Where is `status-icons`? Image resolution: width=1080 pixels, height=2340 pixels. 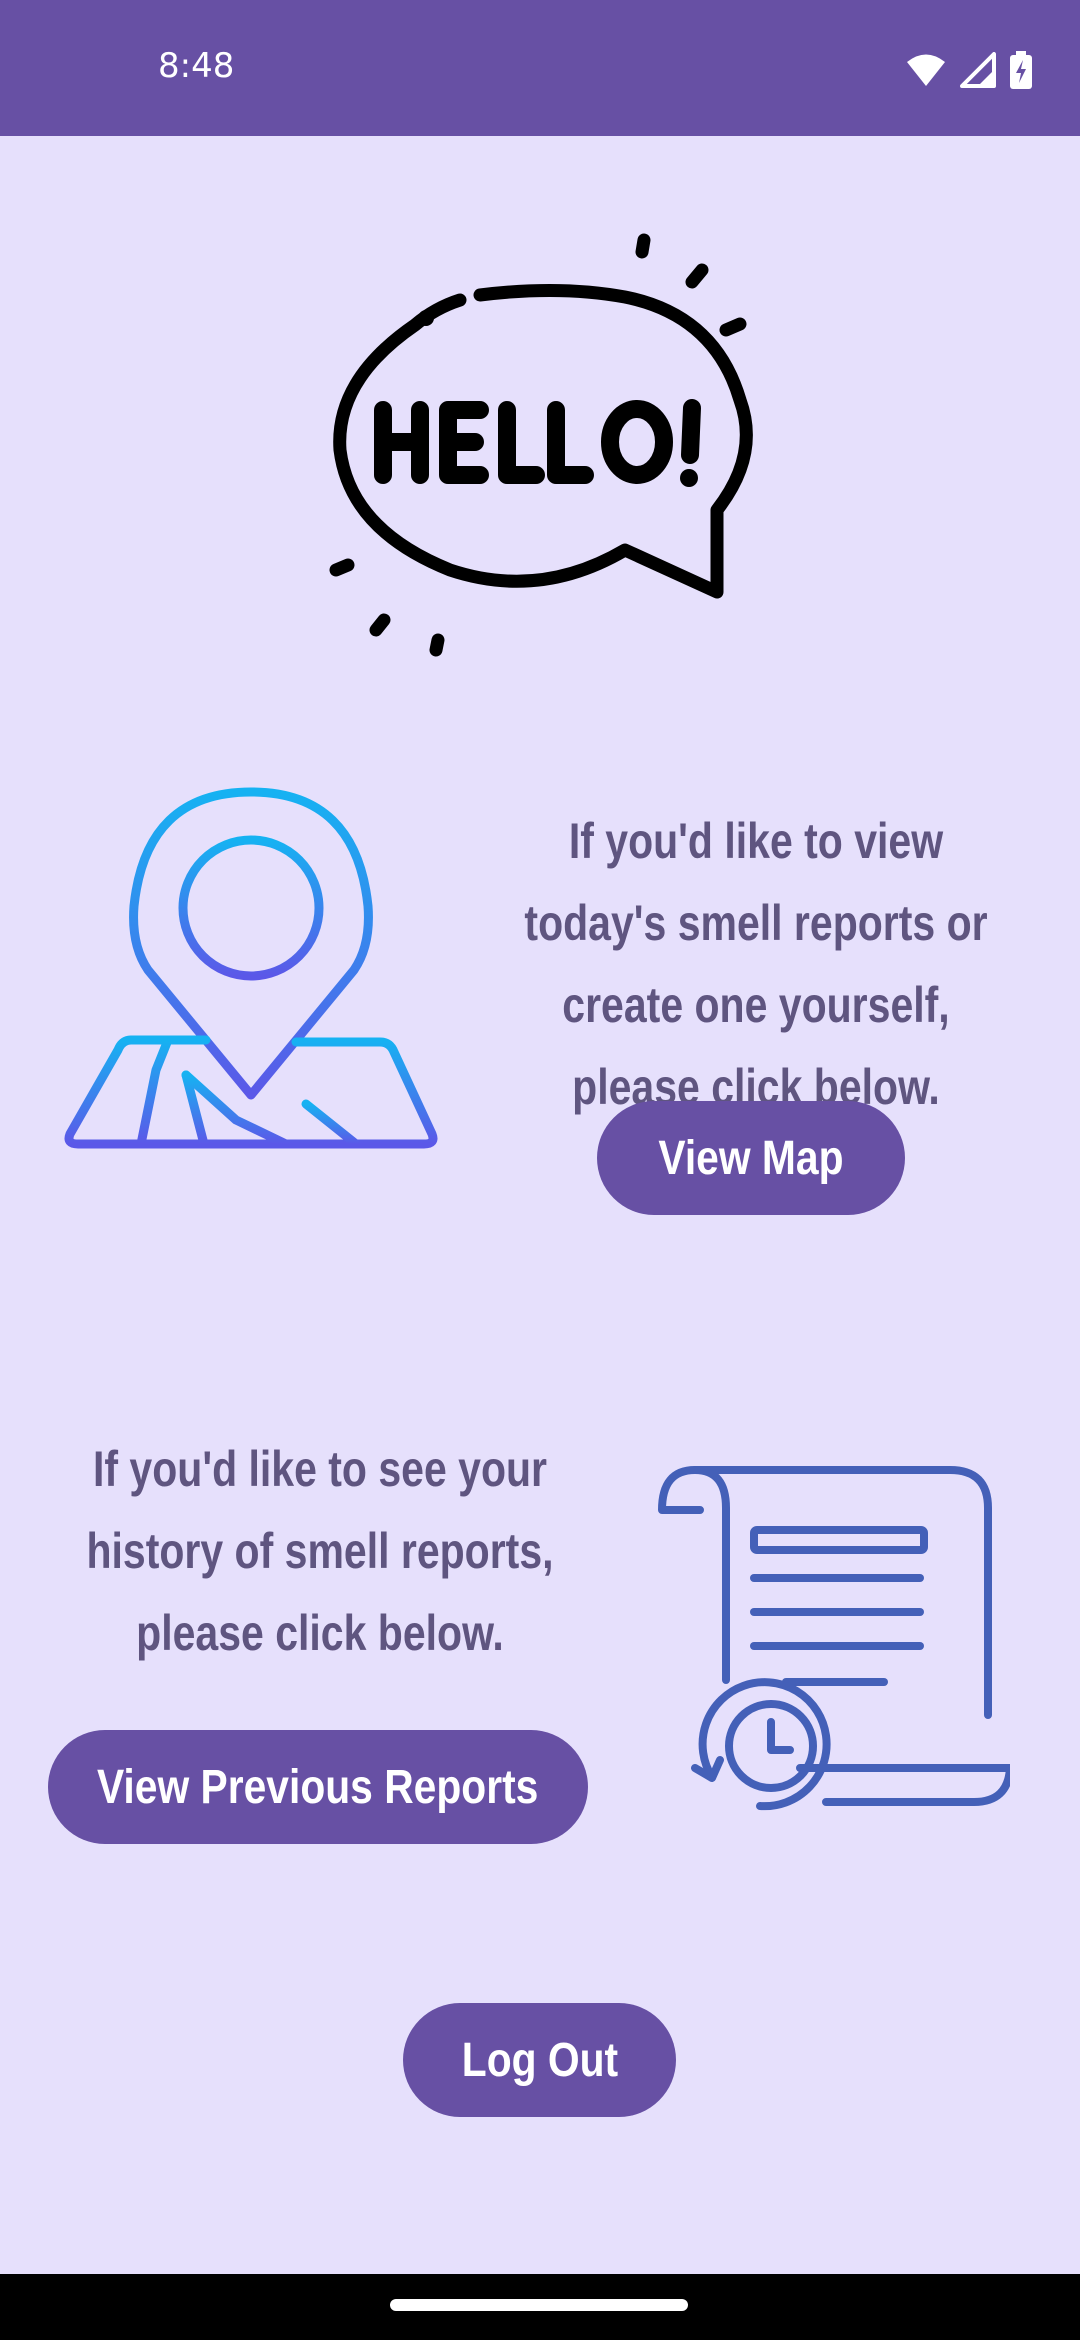 status-icons is located at coordinates (969, 70).